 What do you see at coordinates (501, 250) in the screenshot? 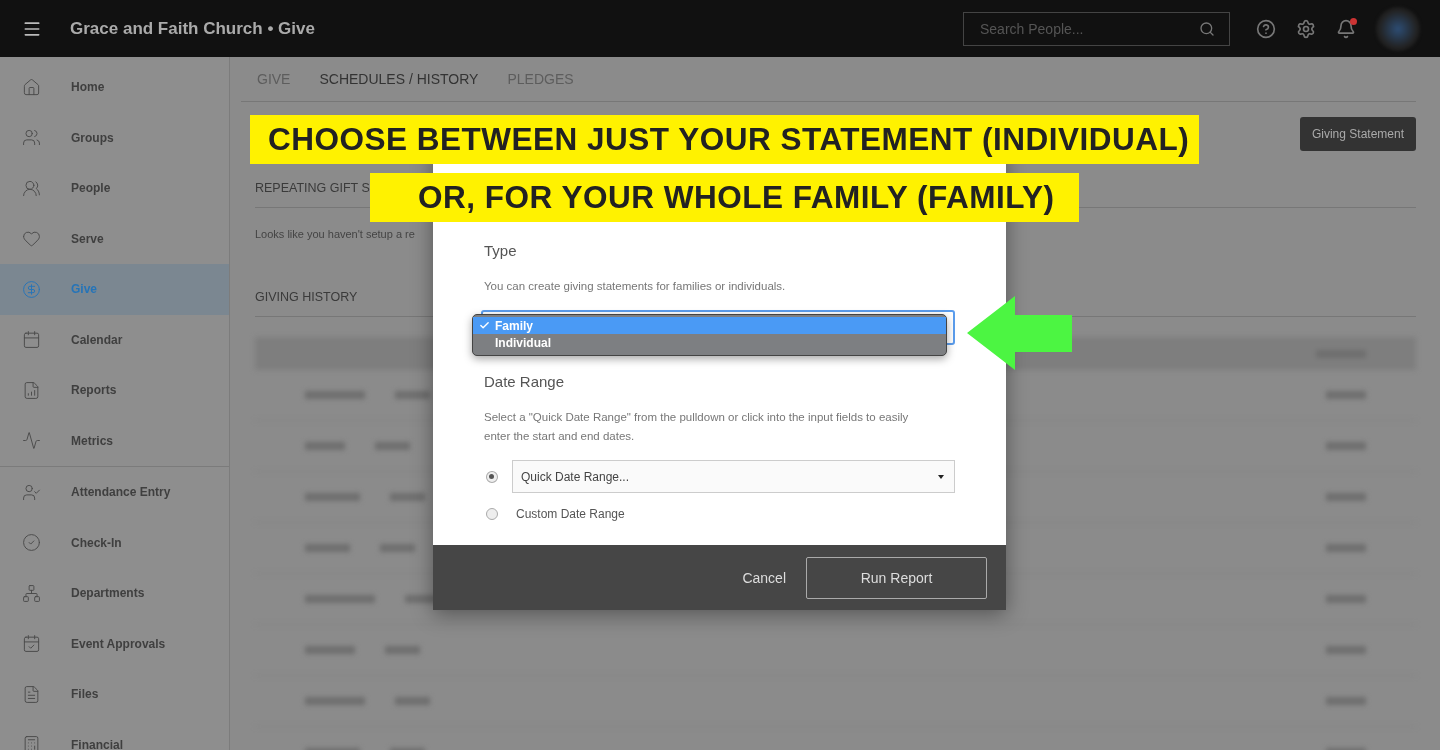
I see `type-heading: Type` at bounding box center [501, 250].